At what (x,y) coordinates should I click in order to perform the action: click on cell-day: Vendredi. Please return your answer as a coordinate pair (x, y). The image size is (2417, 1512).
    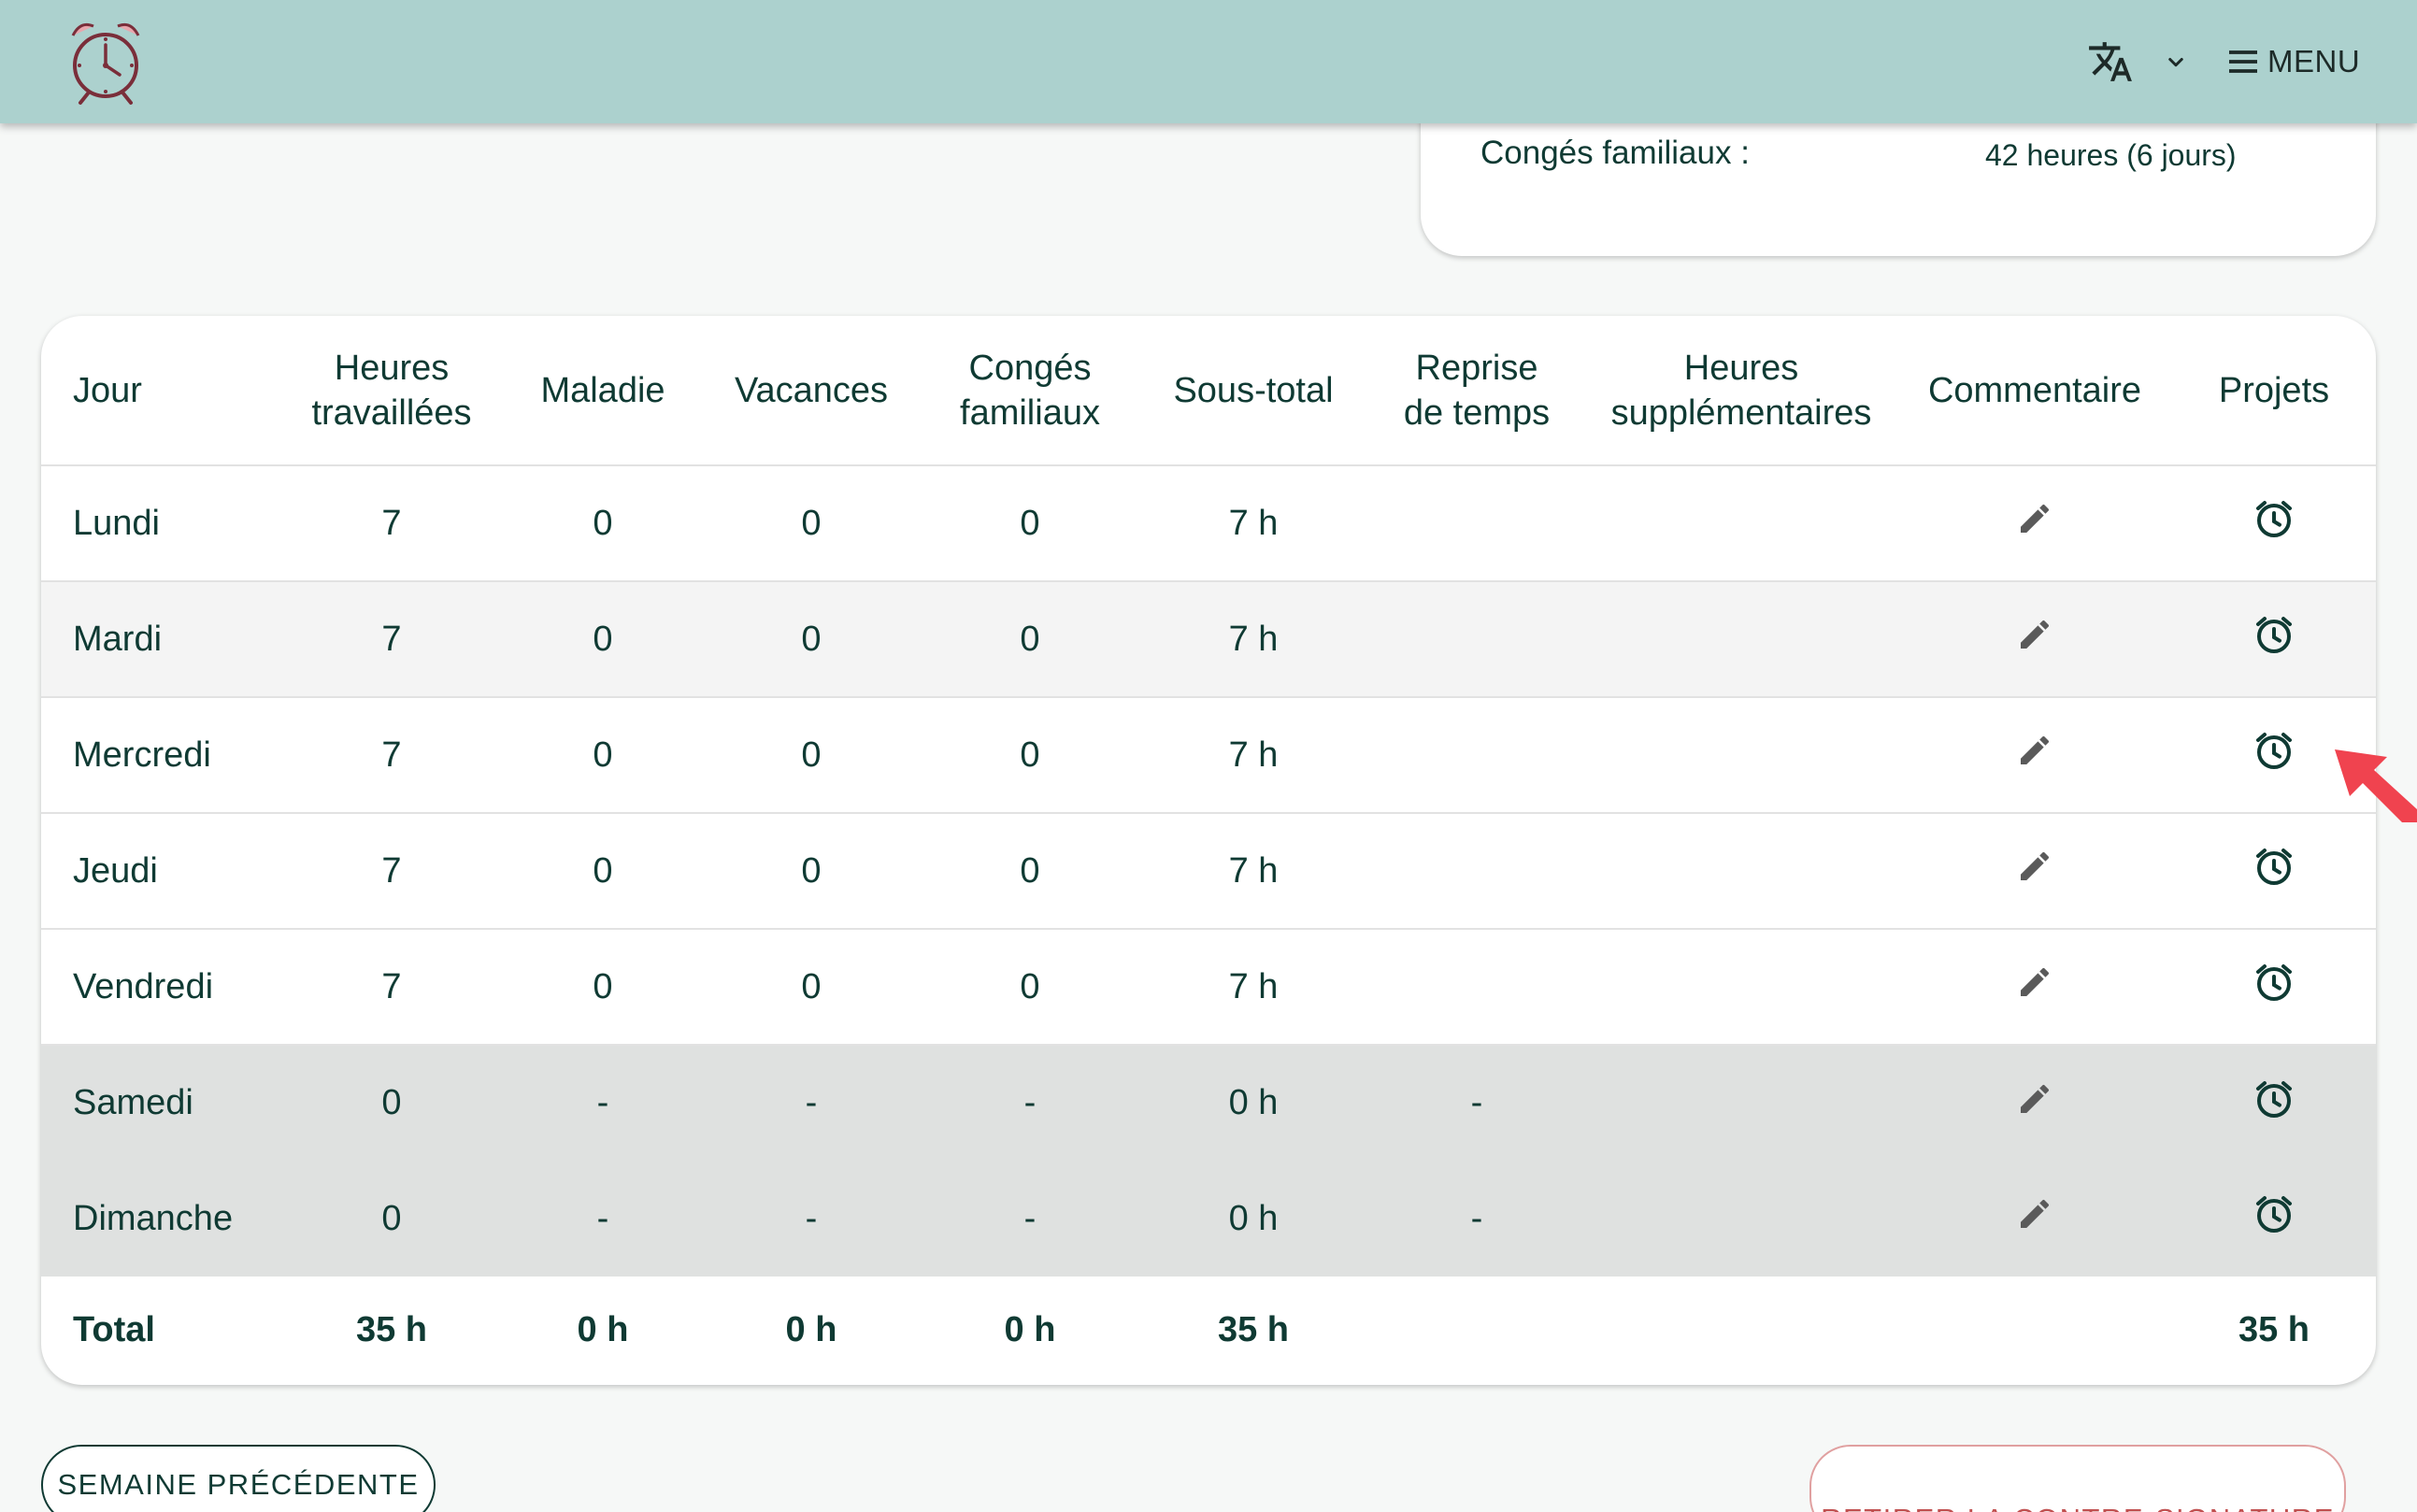
    Looking at the image, I should click on (160, 987).